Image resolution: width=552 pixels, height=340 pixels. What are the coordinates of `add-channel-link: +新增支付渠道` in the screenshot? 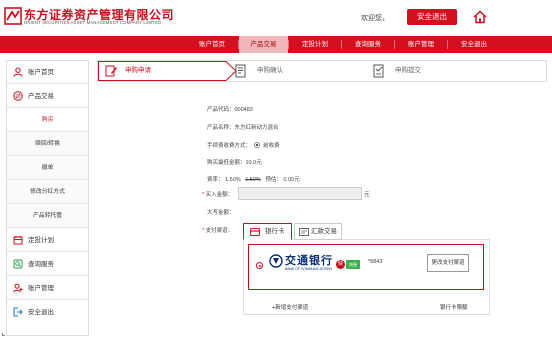 It's located at (290, 307).